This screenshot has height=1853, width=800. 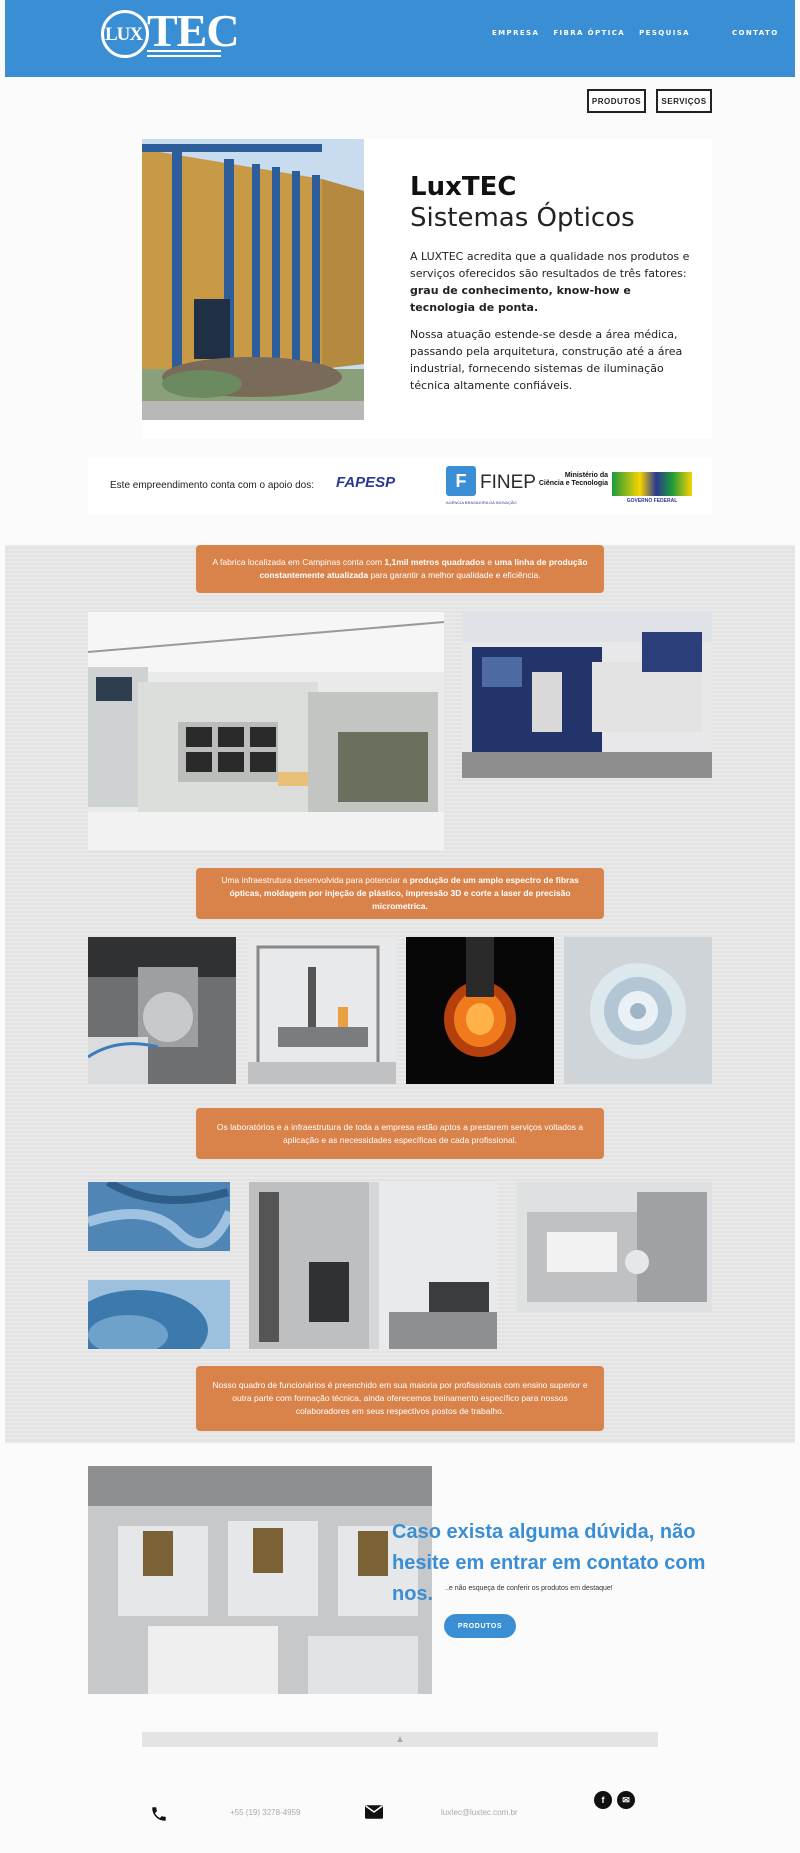 I want to click on products-button: PRODUTOS, so click(x=616, y=101).